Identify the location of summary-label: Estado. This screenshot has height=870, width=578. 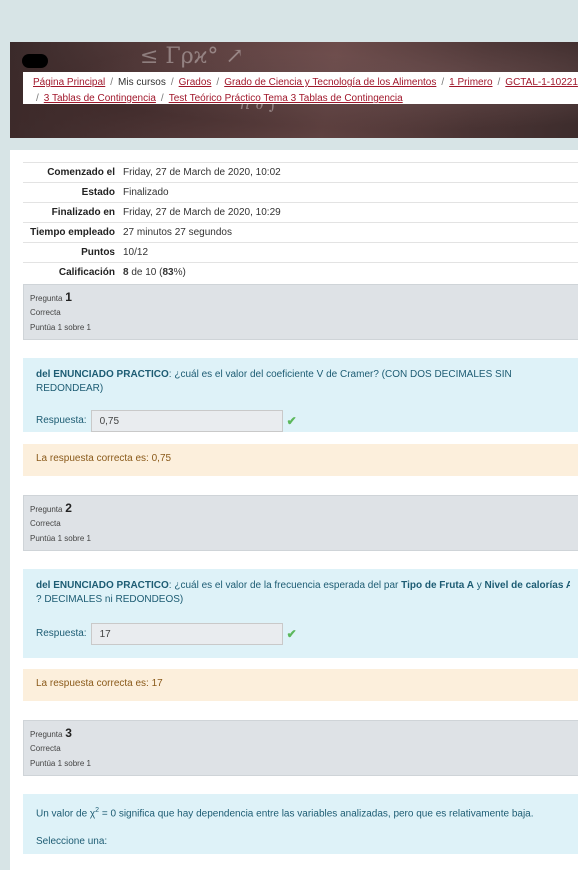
(98, 192).